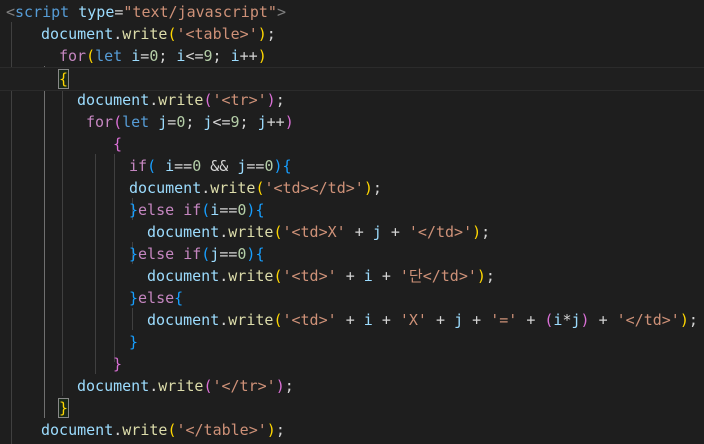  What do you see at coordinates (352, 298) in the screenshot?
I see `code-line: }else{` at bounding box center [352, 298].